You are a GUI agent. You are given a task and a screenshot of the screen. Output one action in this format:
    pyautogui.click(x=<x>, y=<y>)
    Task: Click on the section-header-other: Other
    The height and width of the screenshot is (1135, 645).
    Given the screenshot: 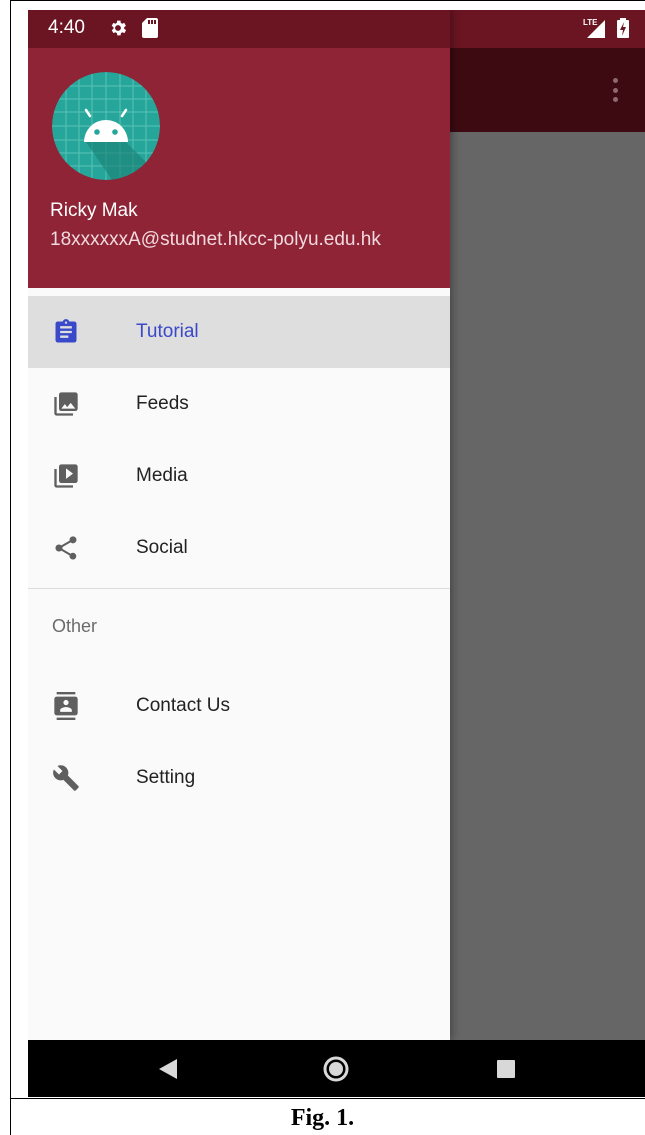 What is the action you would take?
    pyautogui.click(x=75, y=626)
    